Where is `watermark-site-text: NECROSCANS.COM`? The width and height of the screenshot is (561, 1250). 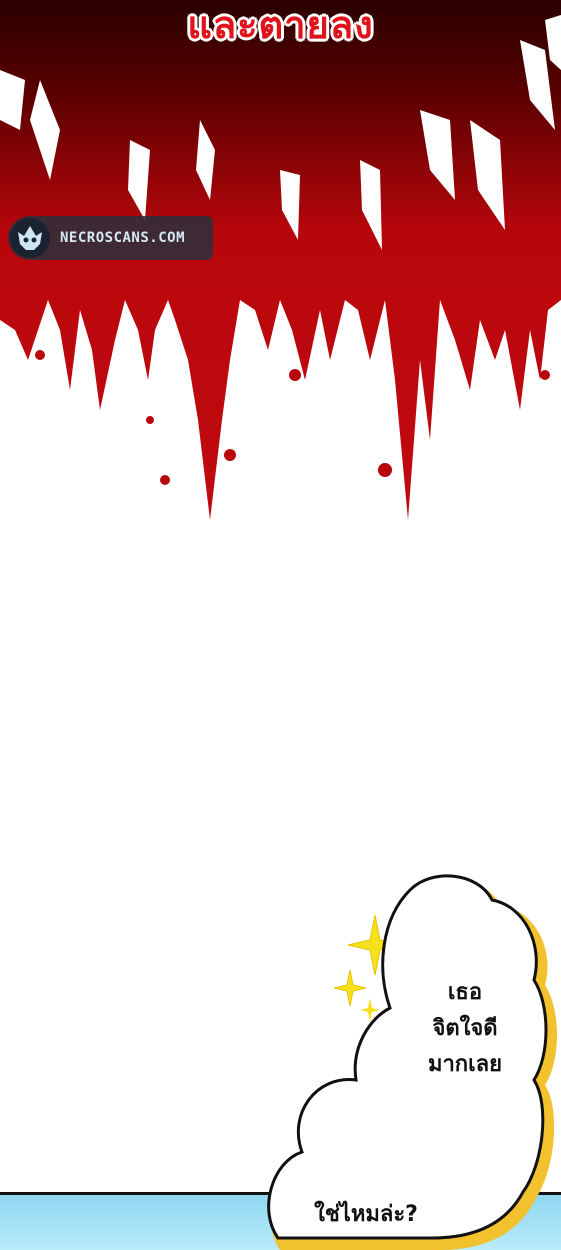
watermark-site-text: NECROSCANS.COM is located at coordinates (123, 238).